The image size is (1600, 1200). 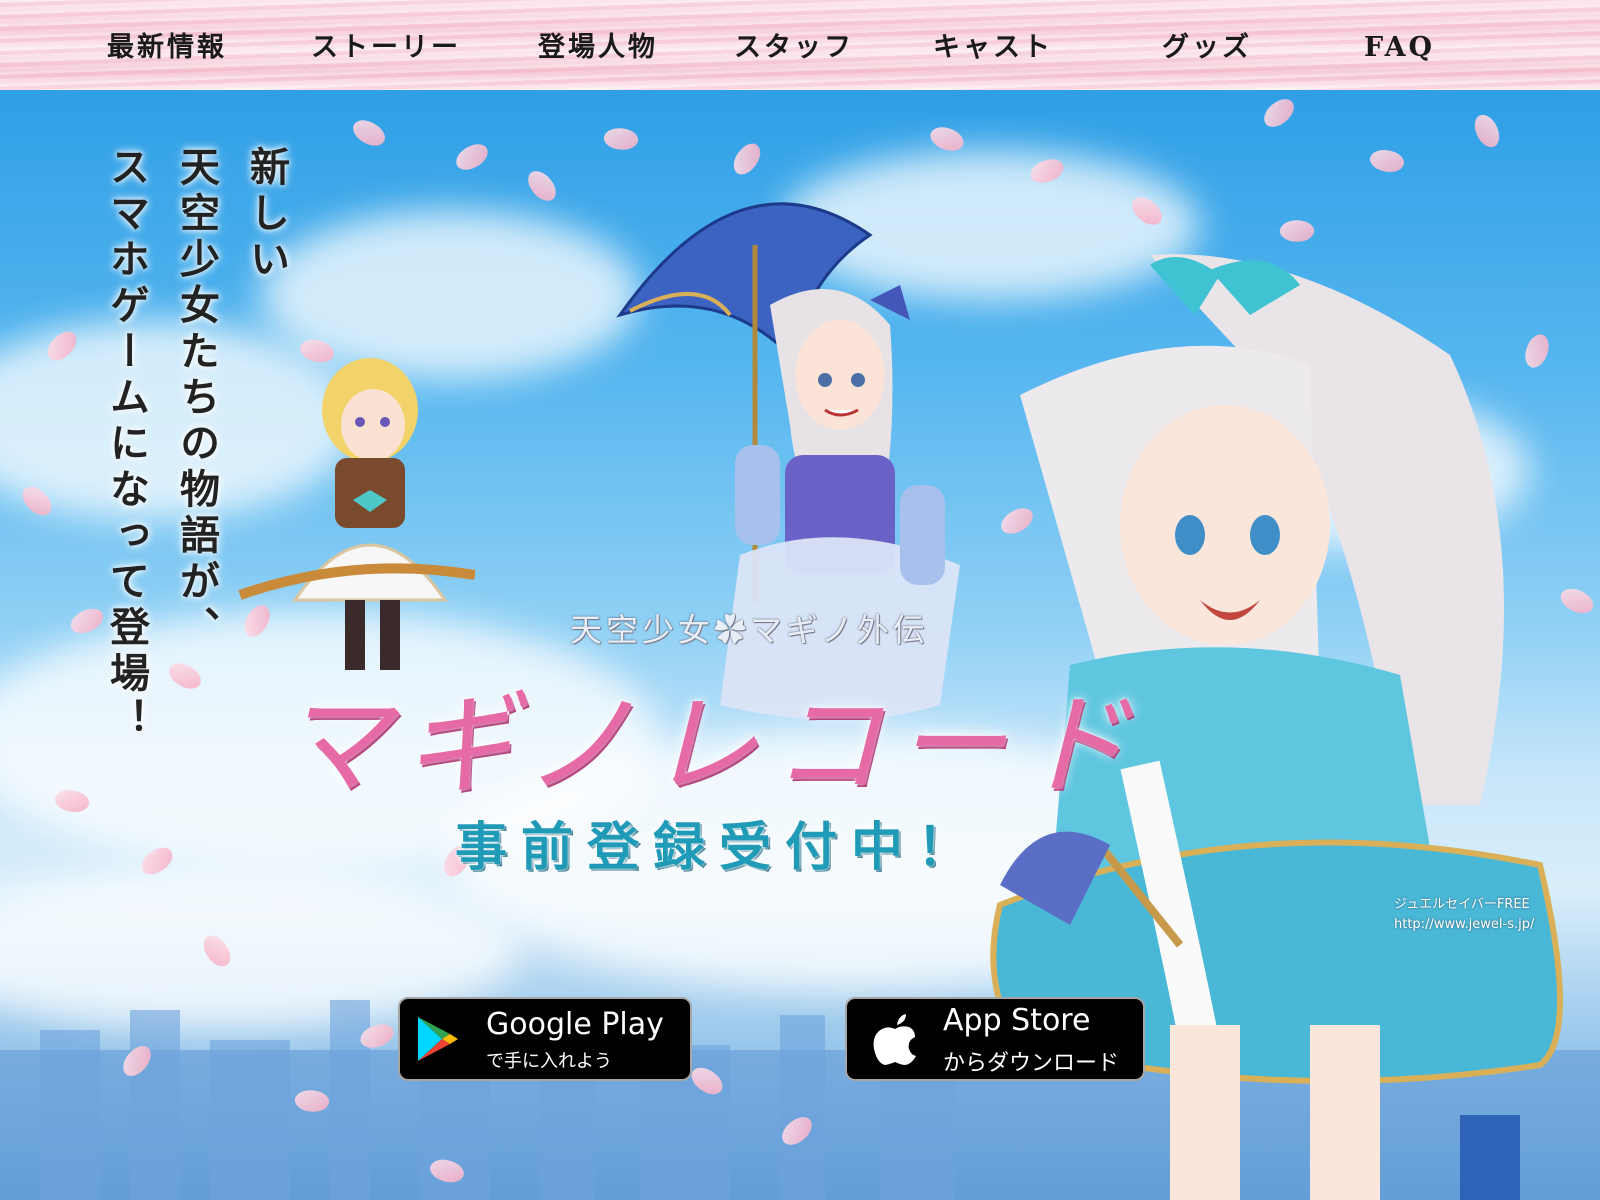 I want to click on google-play-label: Google Play, so click(x=575, y=1024).